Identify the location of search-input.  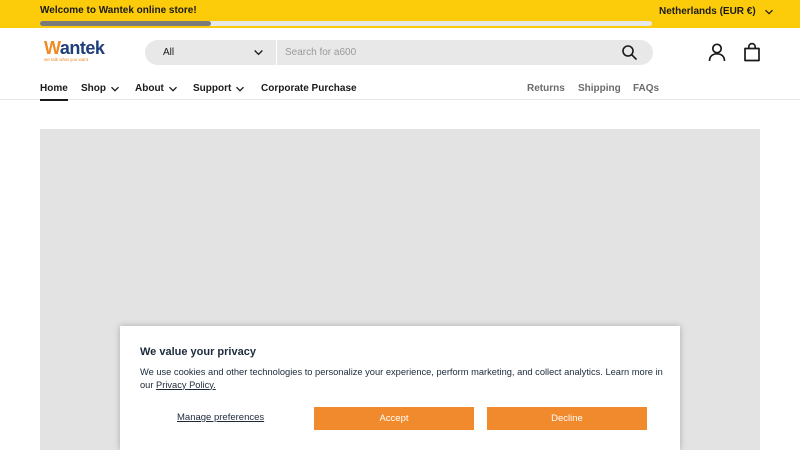
(445, 52).